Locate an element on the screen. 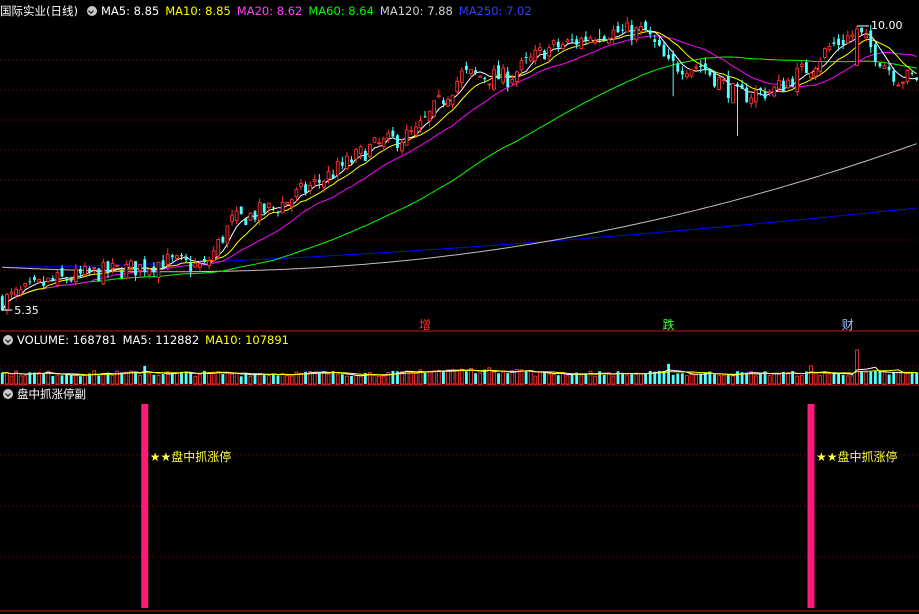 This screenshot has width=919, height=614. volume-readout: VOLUME: 168781 is located at coordinates (67, 340).